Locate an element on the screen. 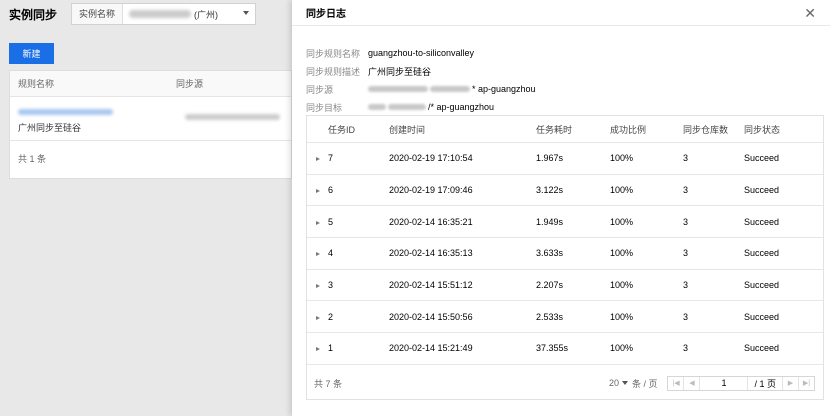  last-page-icon: ▶| is located at coordinates (806, 383).